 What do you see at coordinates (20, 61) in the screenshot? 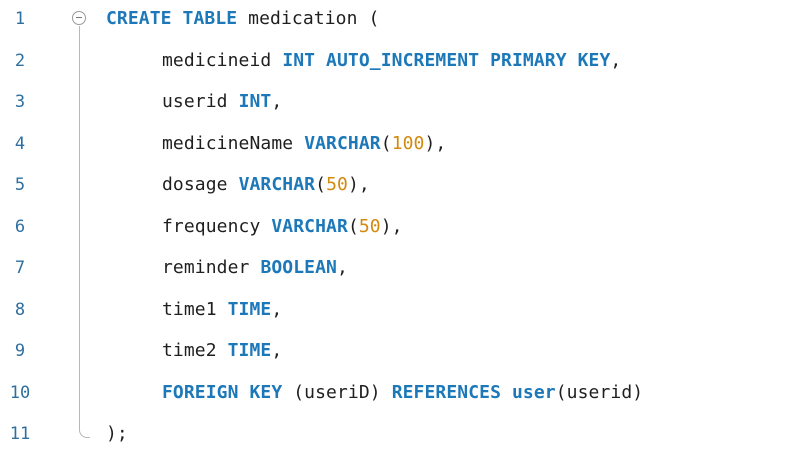
I see `line-number: 2` at bounding box center [20, 61].